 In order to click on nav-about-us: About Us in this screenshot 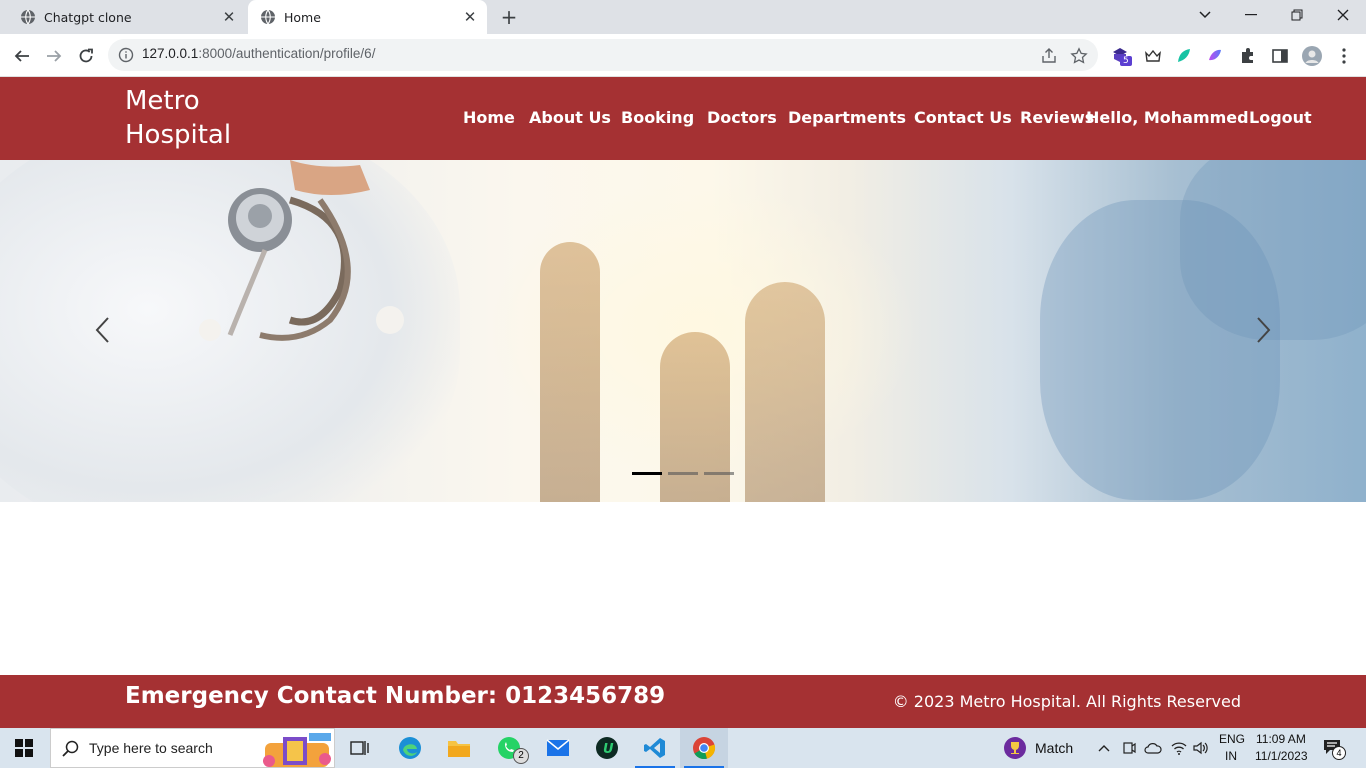, I will do `click(570, 117)`.